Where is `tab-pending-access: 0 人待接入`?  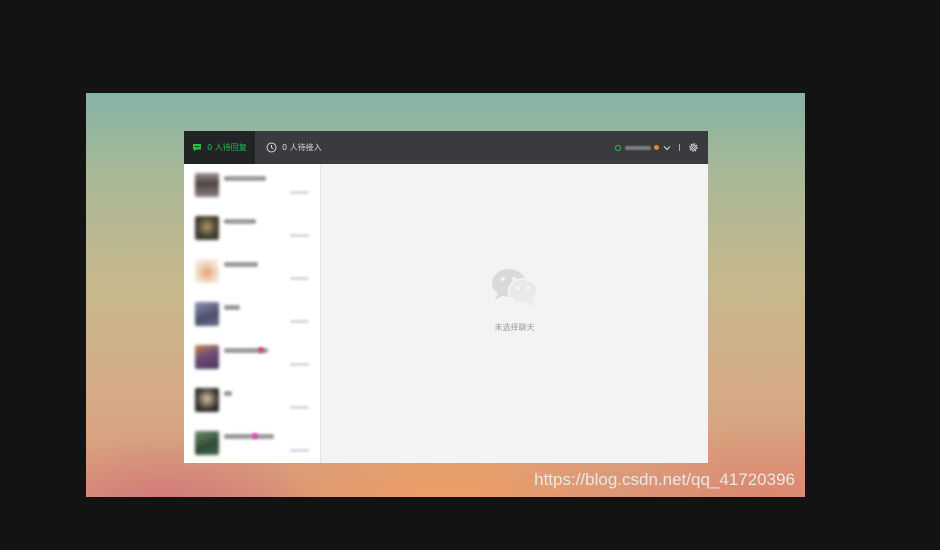
tab-pending-access: 0 人待接入 is located at coordinates (305, 147).